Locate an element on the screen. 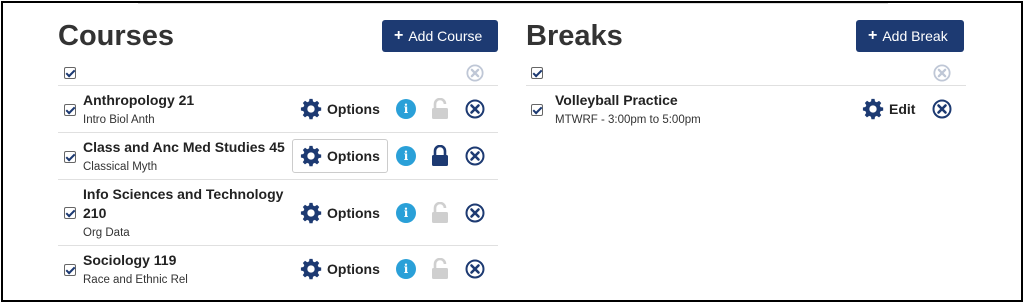 This screenshot has height=304, width=1025. course-subtitle: Race and Ethnic Rel is located at coordinates (135, 280).